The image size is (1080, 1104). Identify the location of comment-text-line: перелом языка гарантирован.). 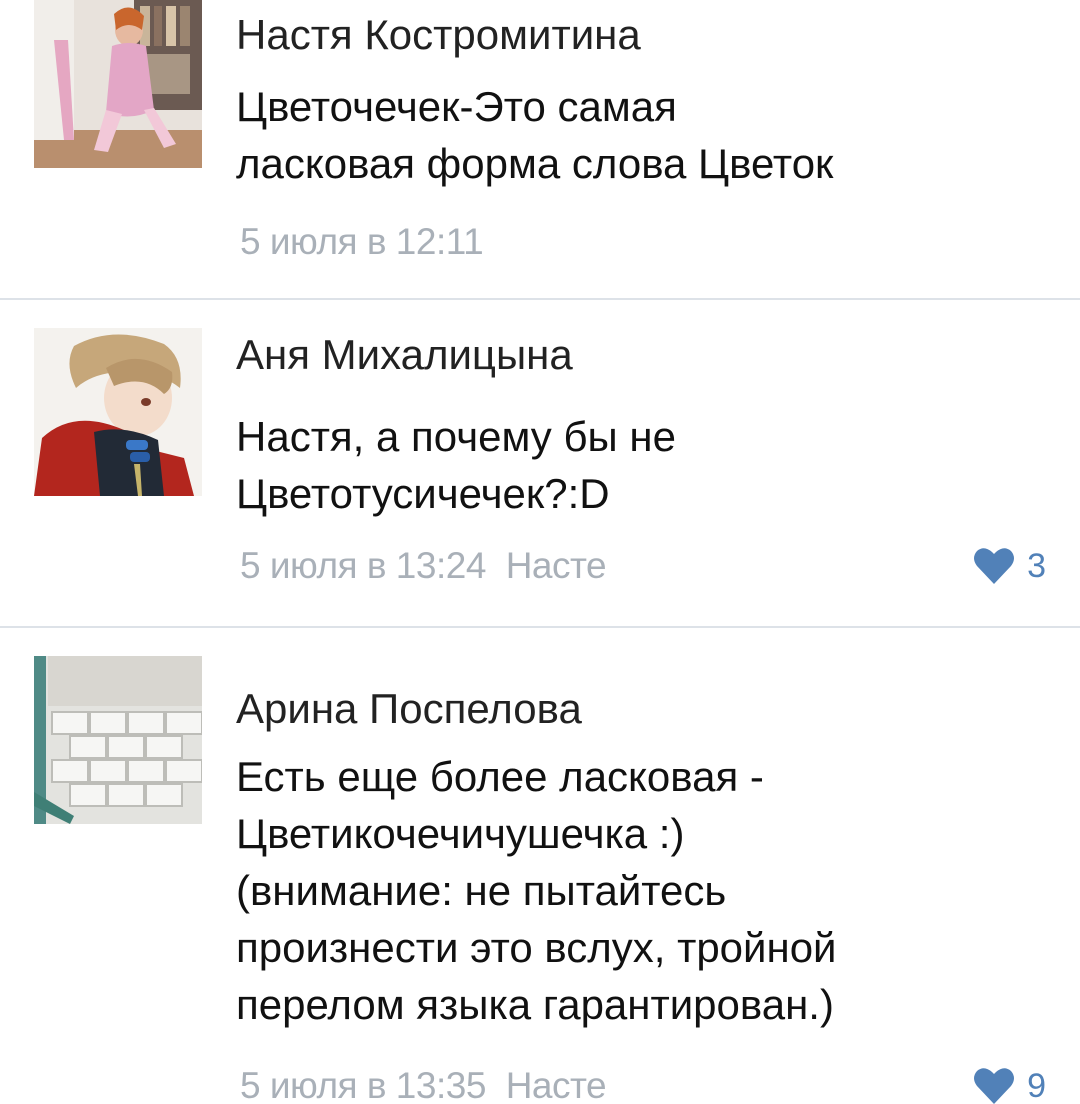
(535, 1004).